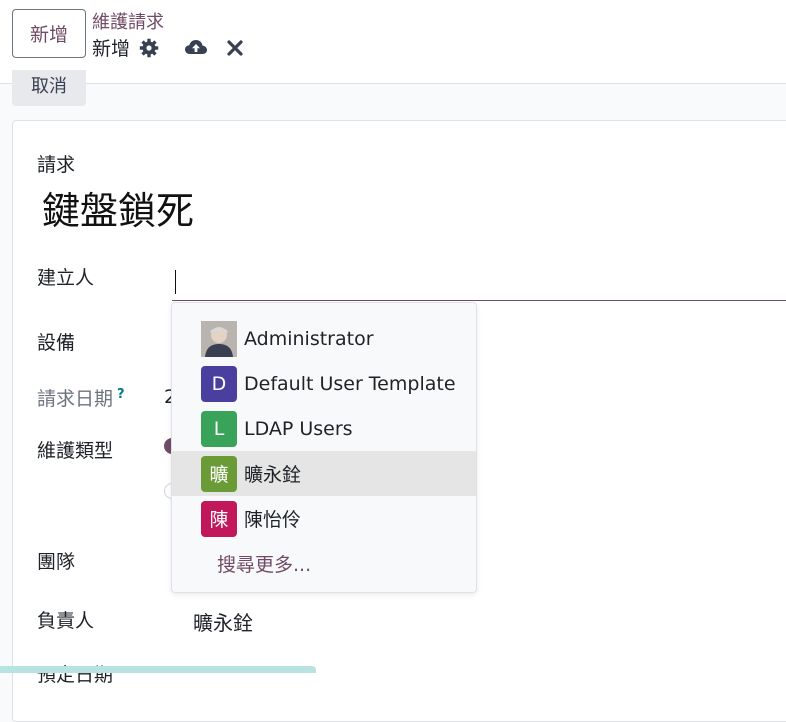  What do you see at coordinates (298, 428) in the screenshot?
I see `dropdown-item-label: LDAP Users` at bounding box center [298, 428].